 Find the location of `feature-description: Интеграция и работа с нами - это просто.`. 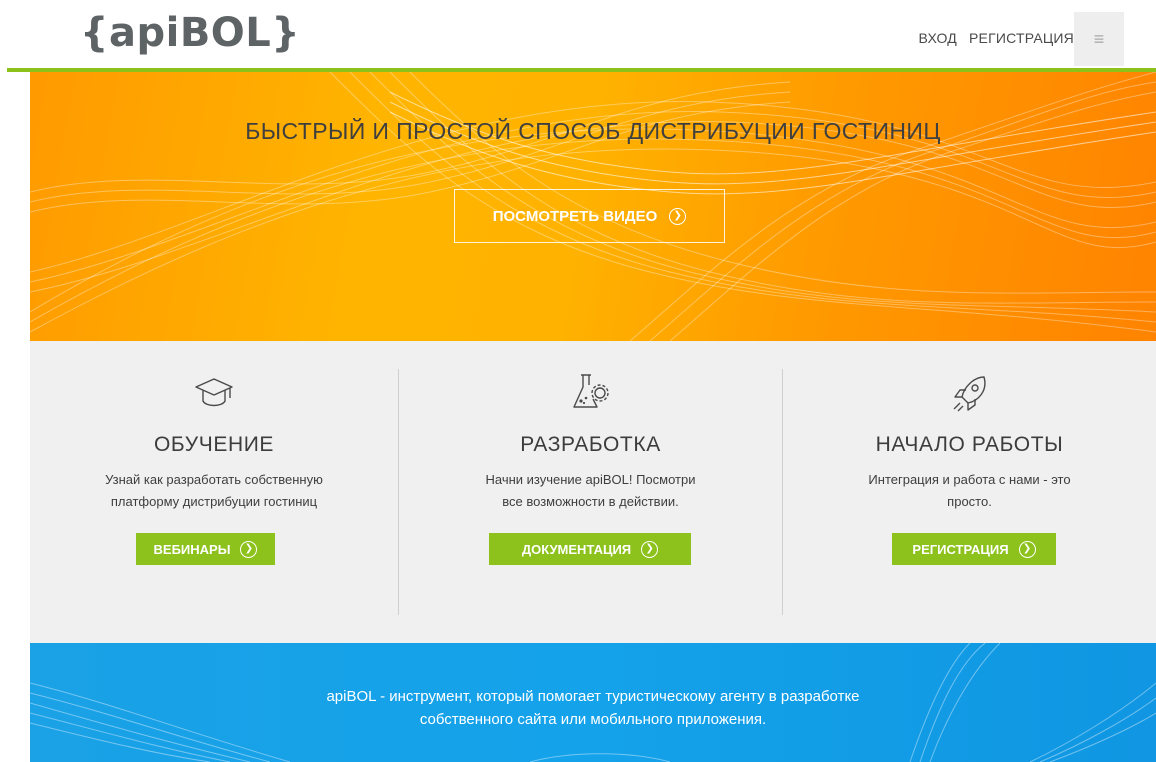

feature-description: Интеграция и работа с нами - это просто. is located at coordinates (969, 491).